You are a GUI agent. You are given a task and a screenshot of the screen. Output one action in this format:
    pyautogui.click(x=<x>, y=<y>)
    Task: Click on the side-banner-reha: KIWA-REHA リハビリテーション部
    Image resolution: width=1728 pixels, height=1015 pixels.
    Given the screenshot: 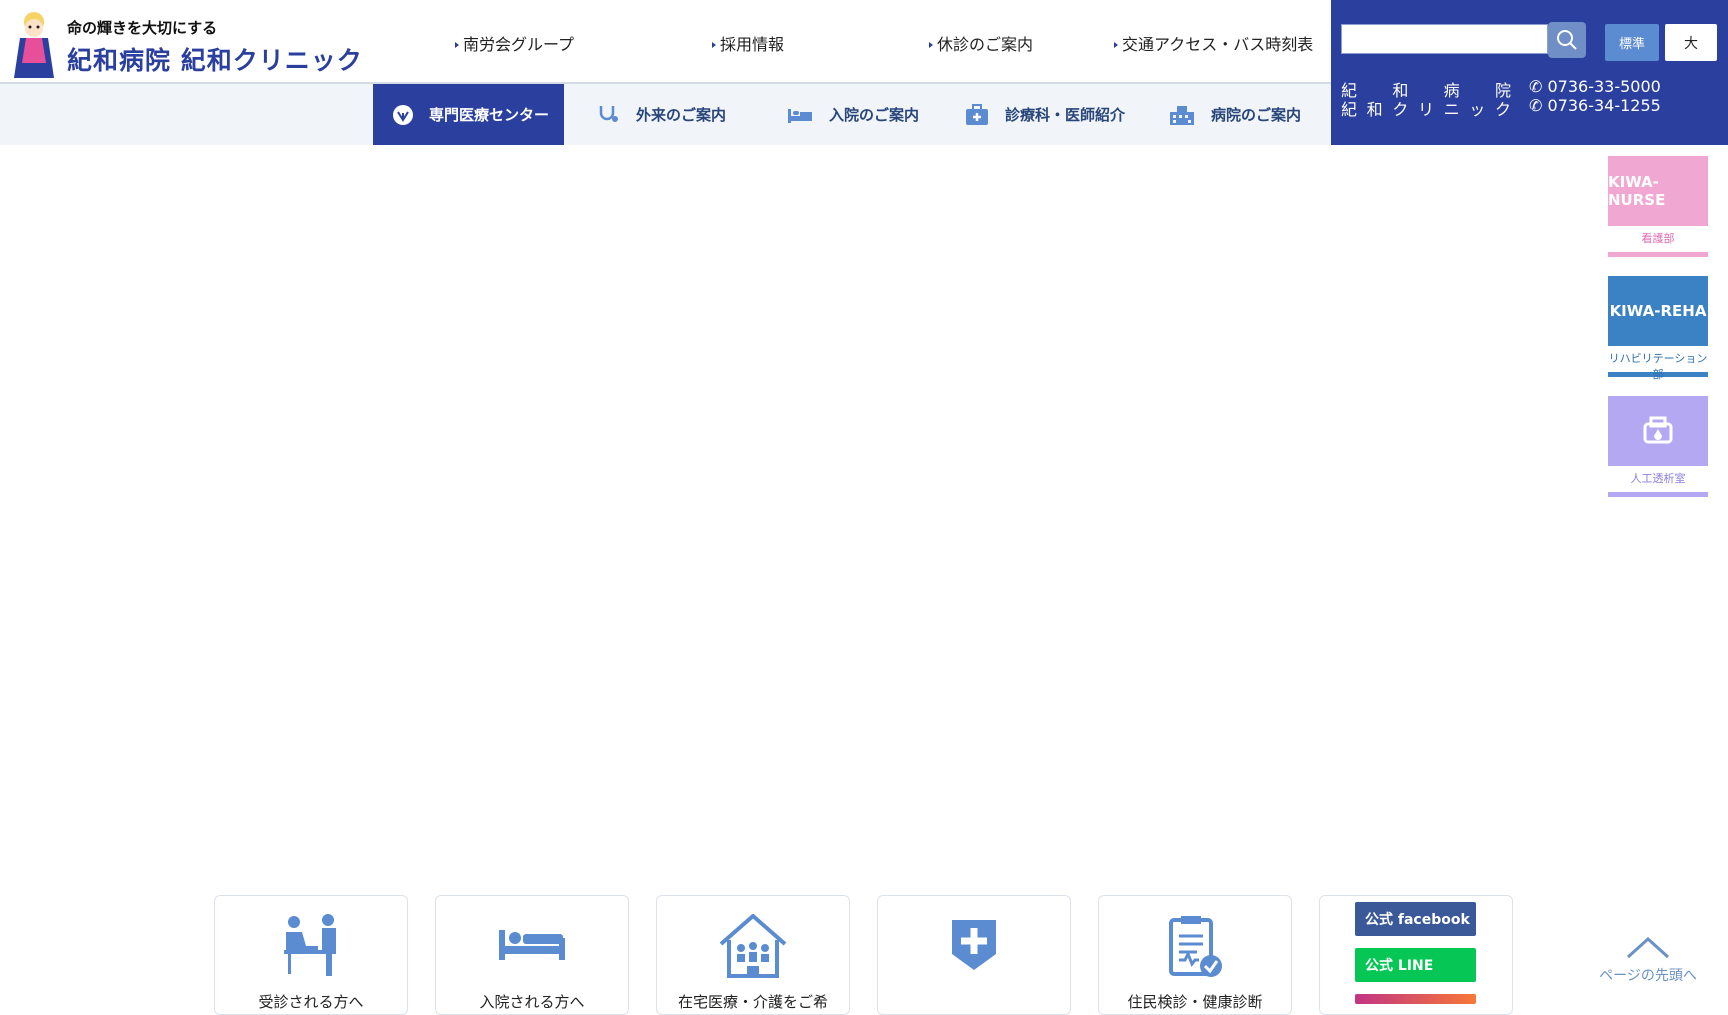 What is the action you would take?
    pyautogui.click(x=1658, y=328)
    